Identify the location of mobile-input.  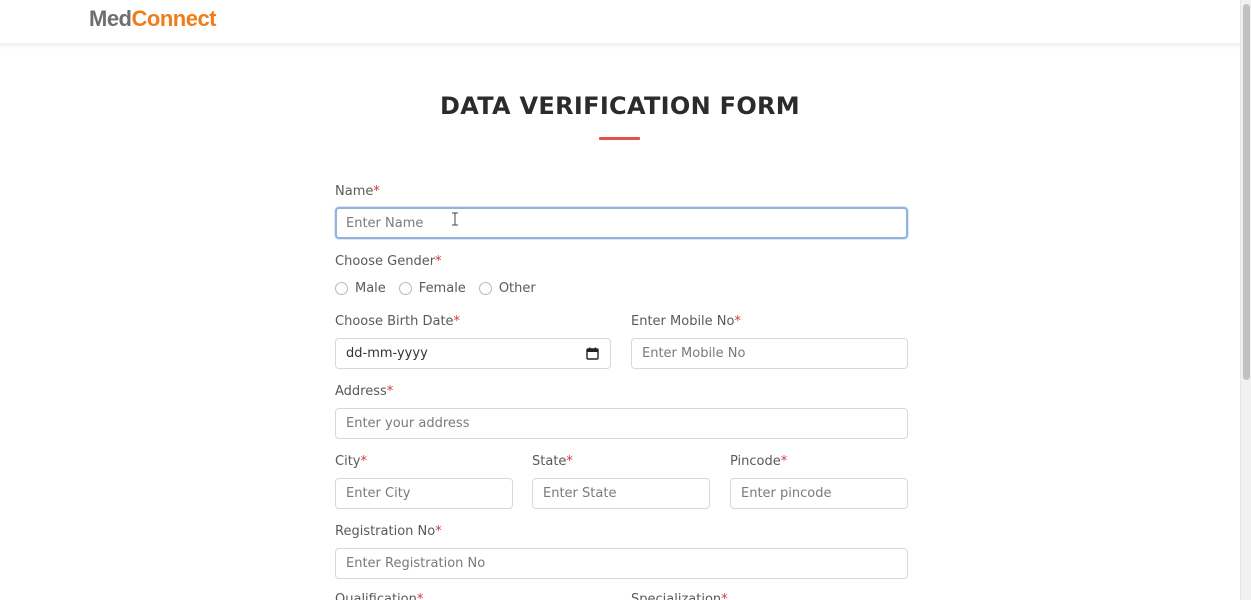
(769, 353).